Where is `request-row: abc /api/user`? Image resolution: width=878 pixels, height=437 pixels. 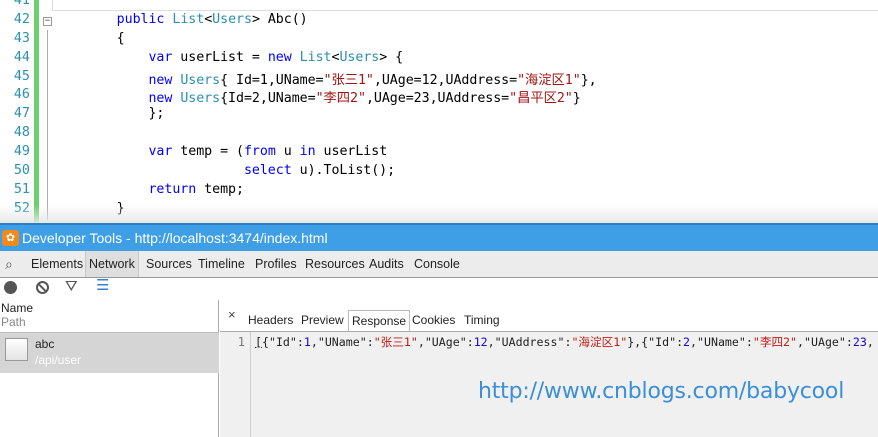
request-row: abc /api/user is located at coordinates (109, 352).